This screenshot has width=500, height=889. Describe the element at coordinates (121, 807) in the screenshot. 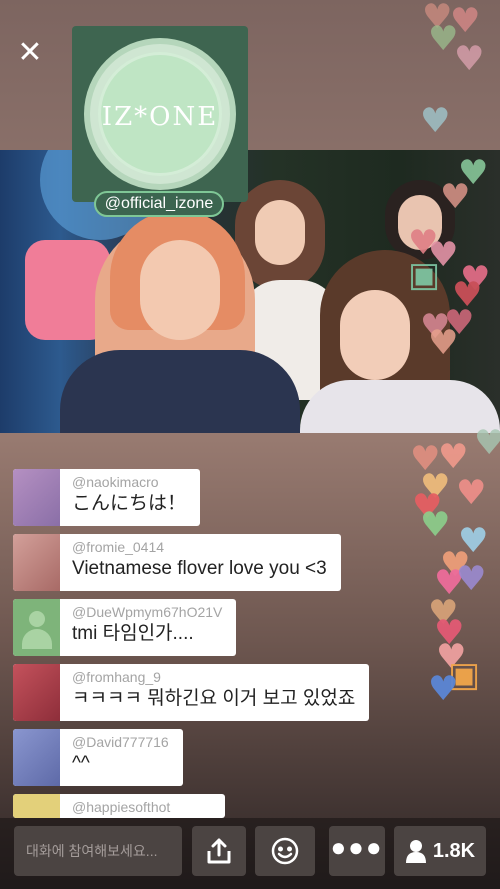

I see `comment-username: @happiesofthot` at that location.